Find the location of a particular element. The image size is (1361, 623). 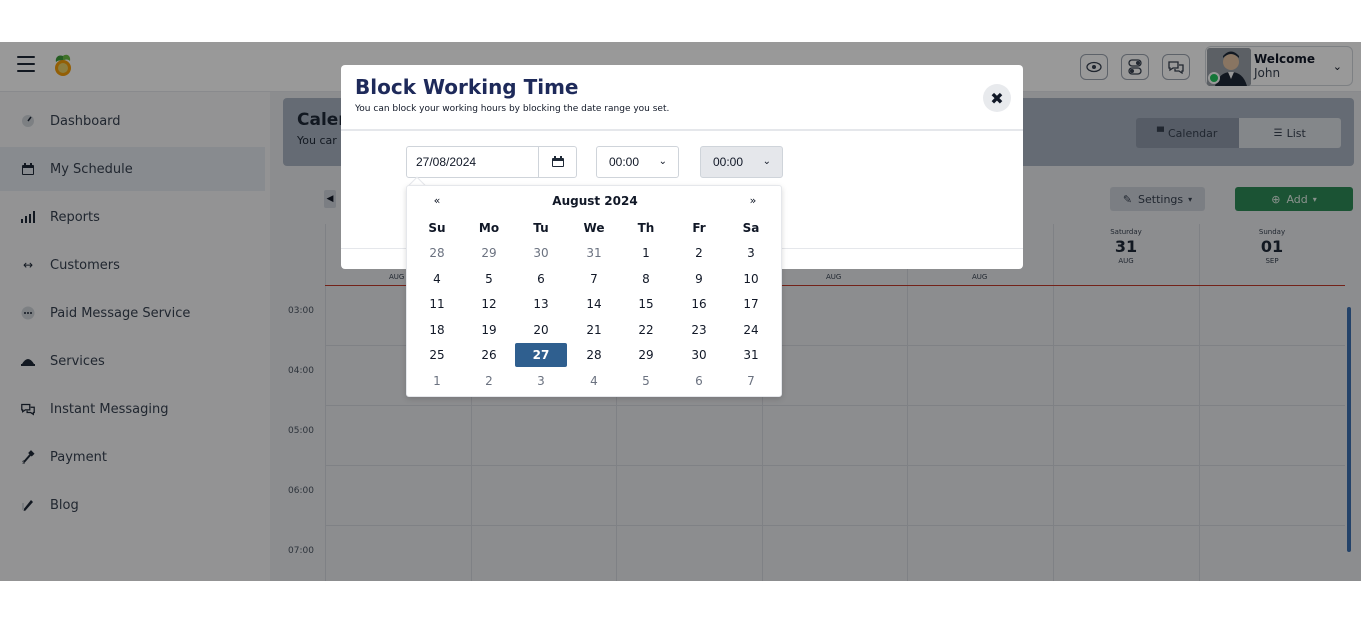

day-cell: 16 is located at coordinates (699, 304).